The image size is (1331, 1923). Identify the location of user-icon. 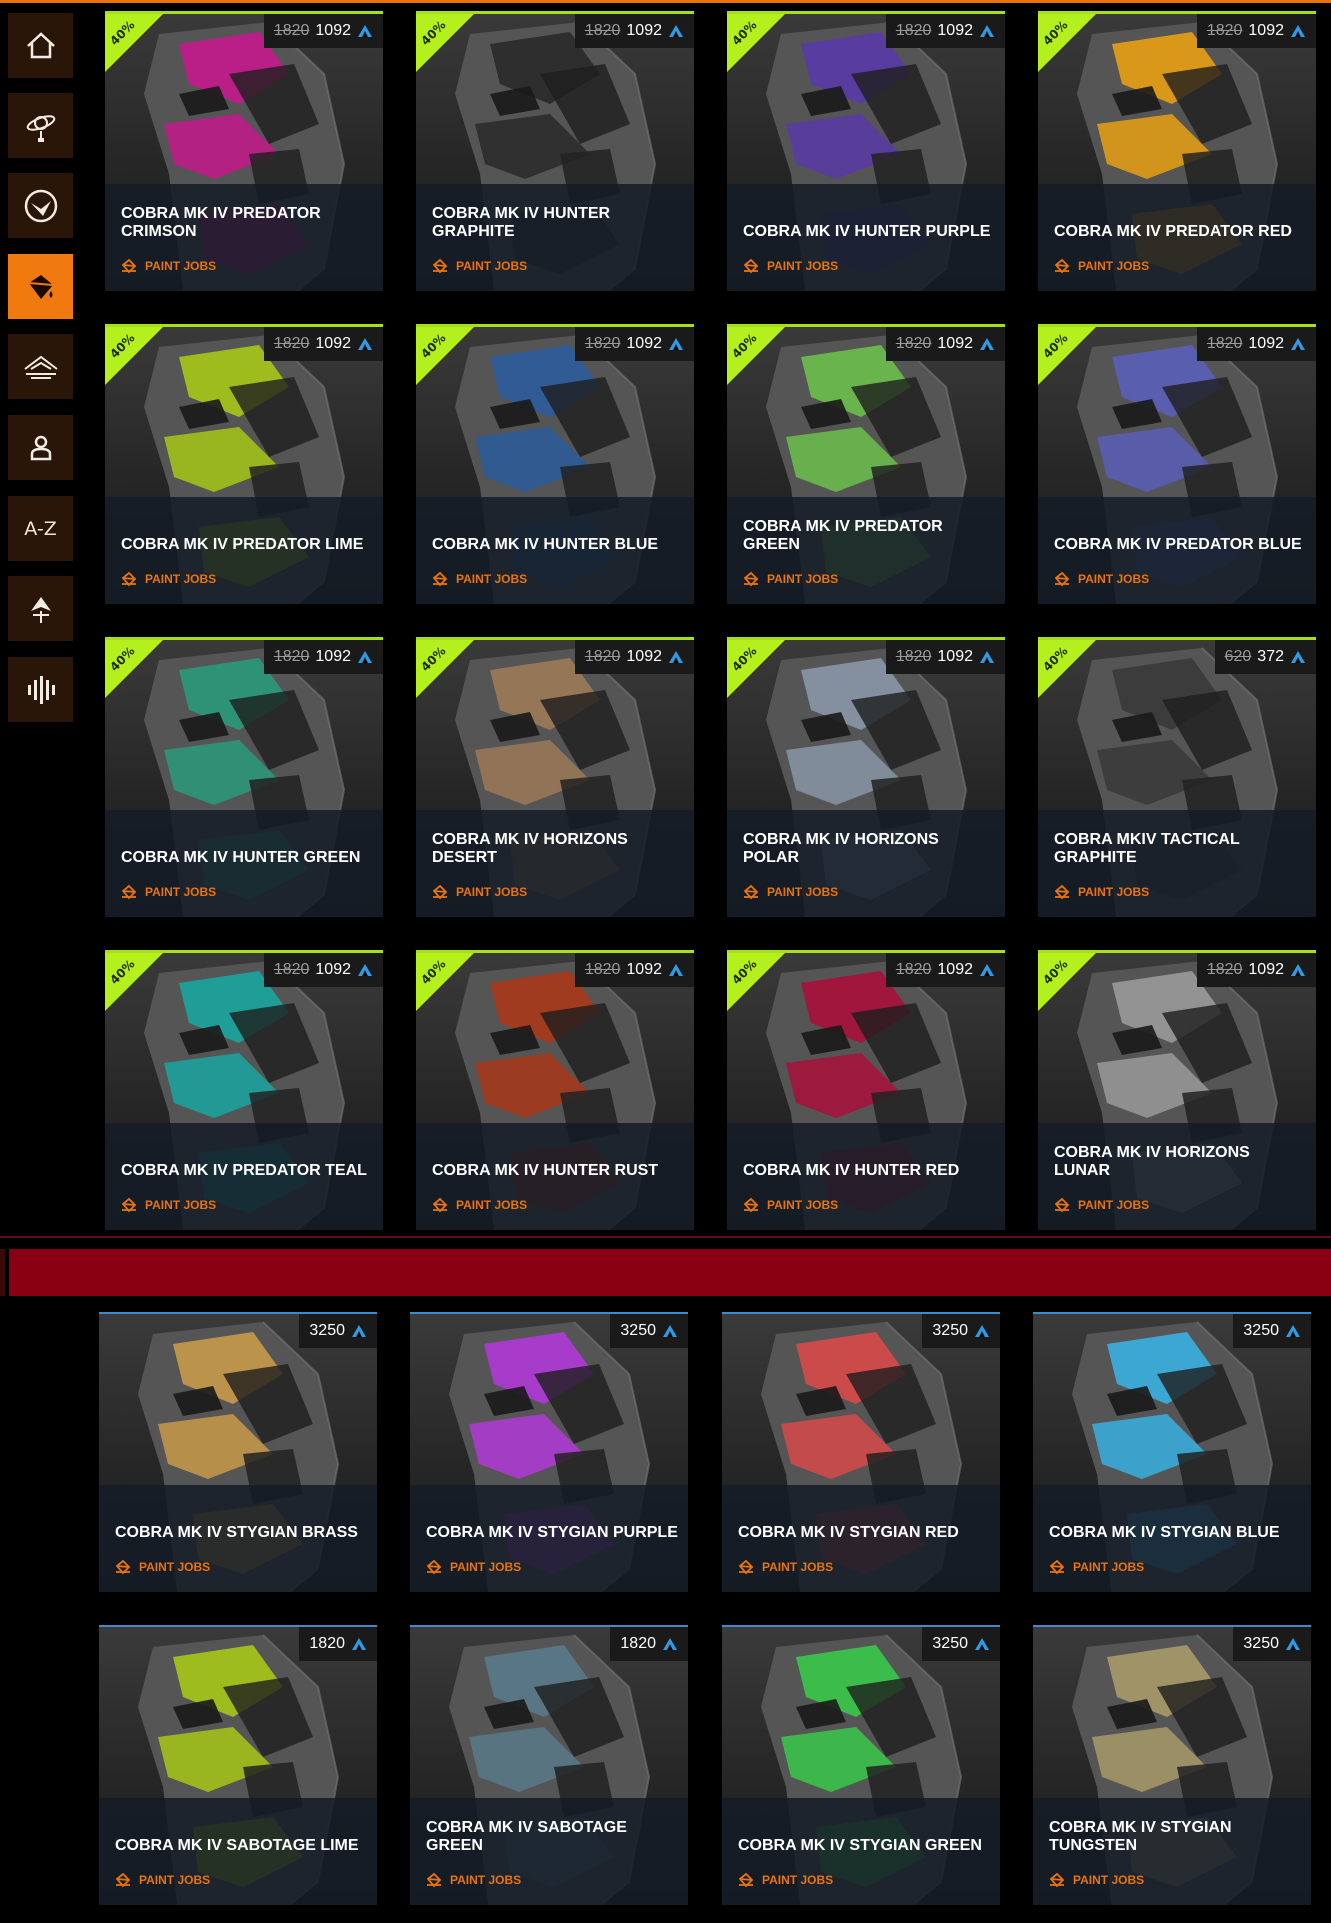
(40, 447).